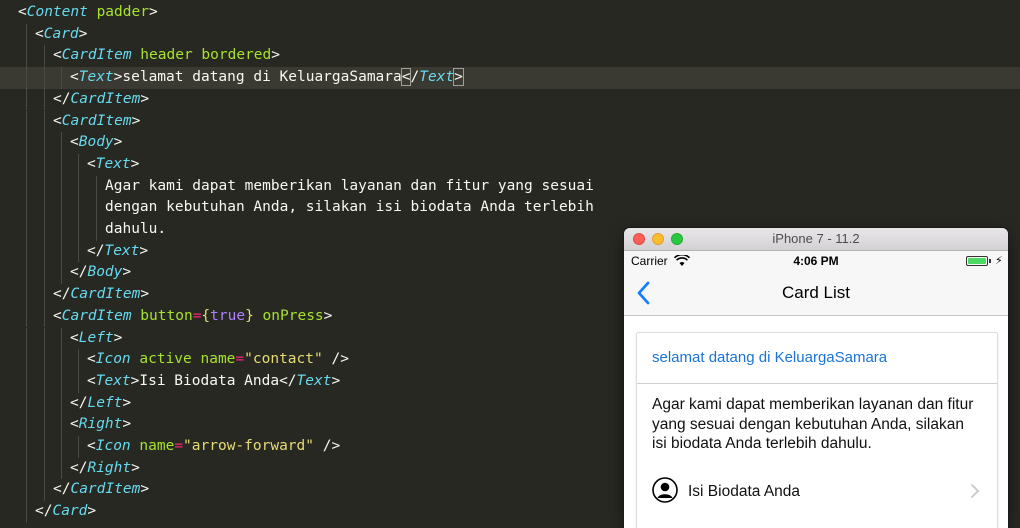 This screenshot has height=528, width=1020. Describe the element at coordinates (510, 34) in the screenshot. I see `code-line: <Card>` at that location.